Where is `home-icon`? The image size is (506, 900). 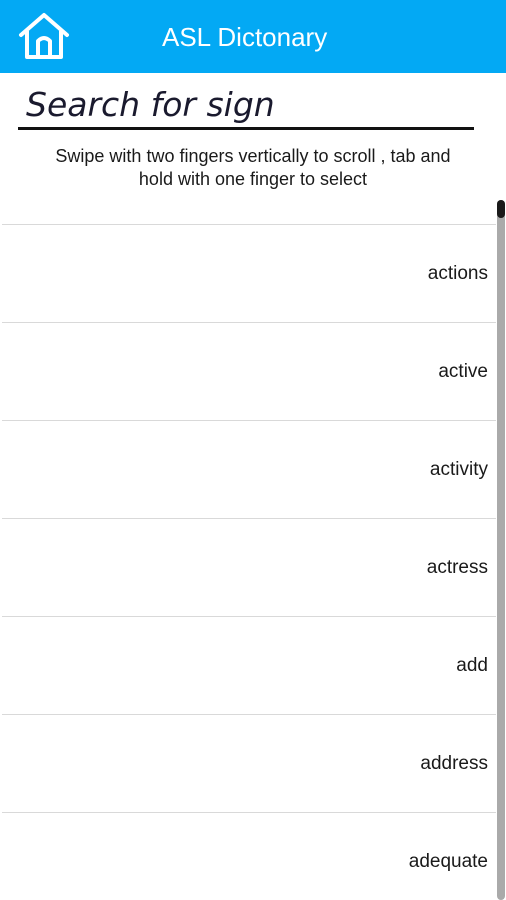
home-icon is located at coordinates (44, 36).